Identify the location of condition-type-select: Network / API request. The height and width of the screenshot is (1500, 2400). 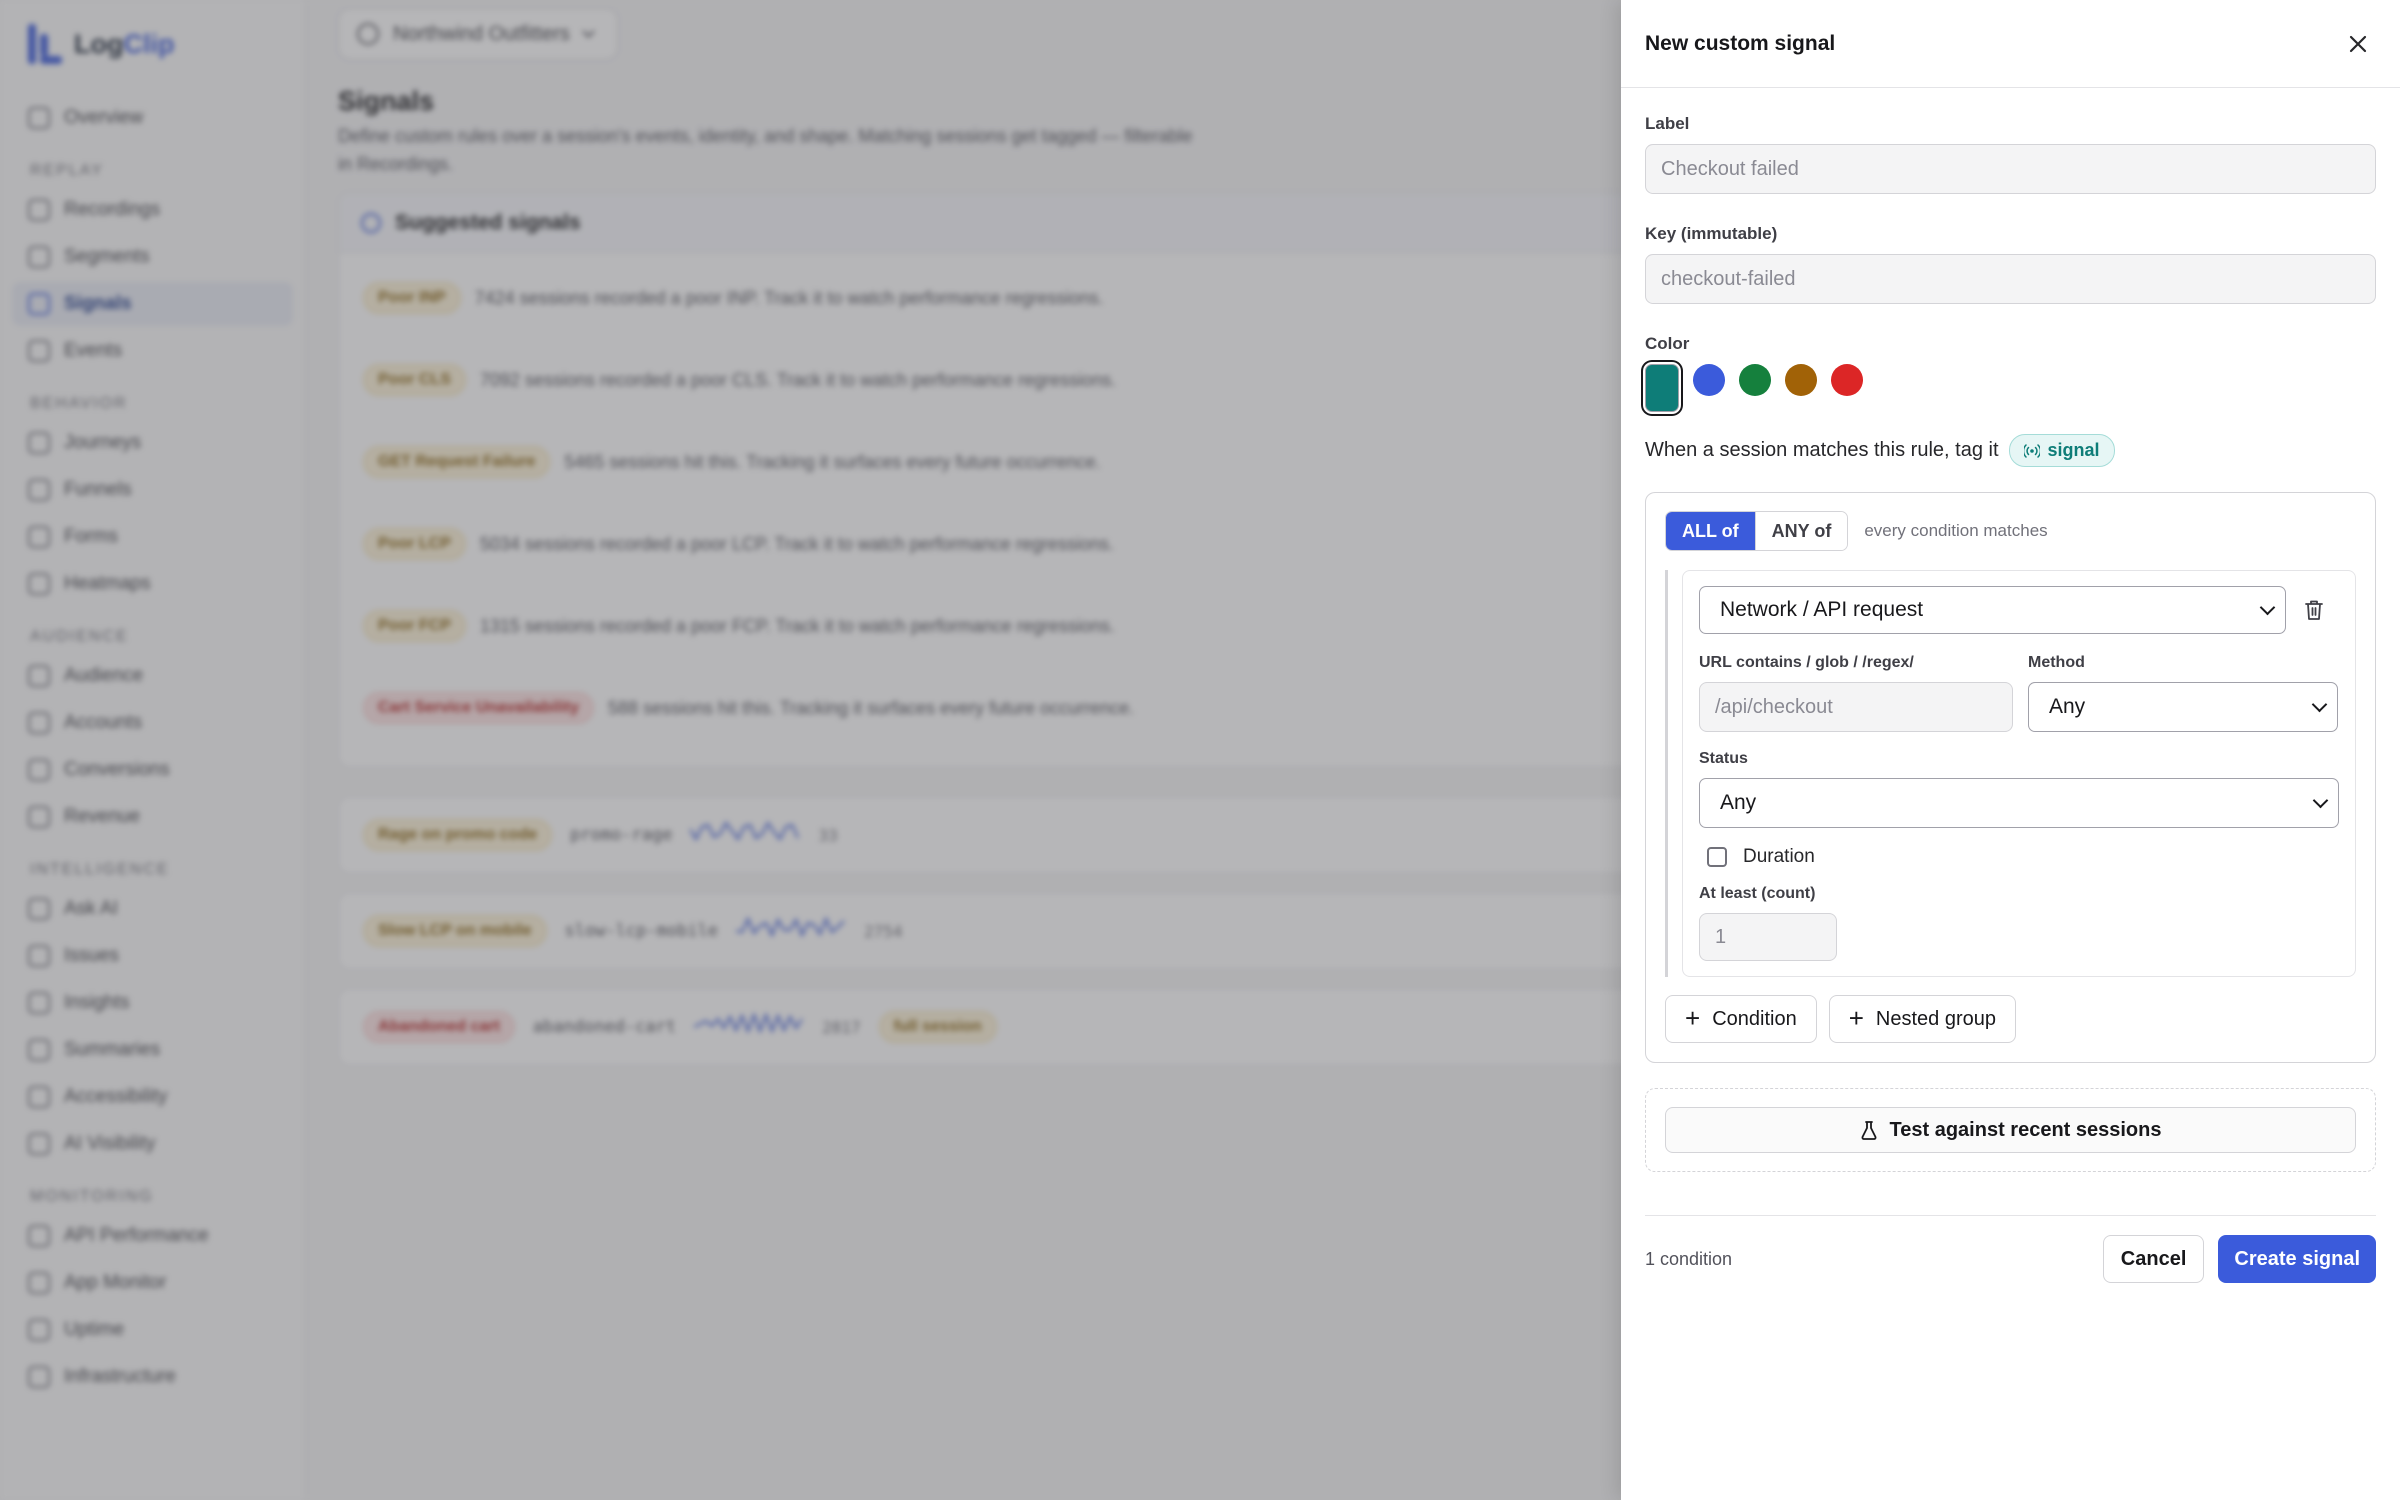
(1992, 610).